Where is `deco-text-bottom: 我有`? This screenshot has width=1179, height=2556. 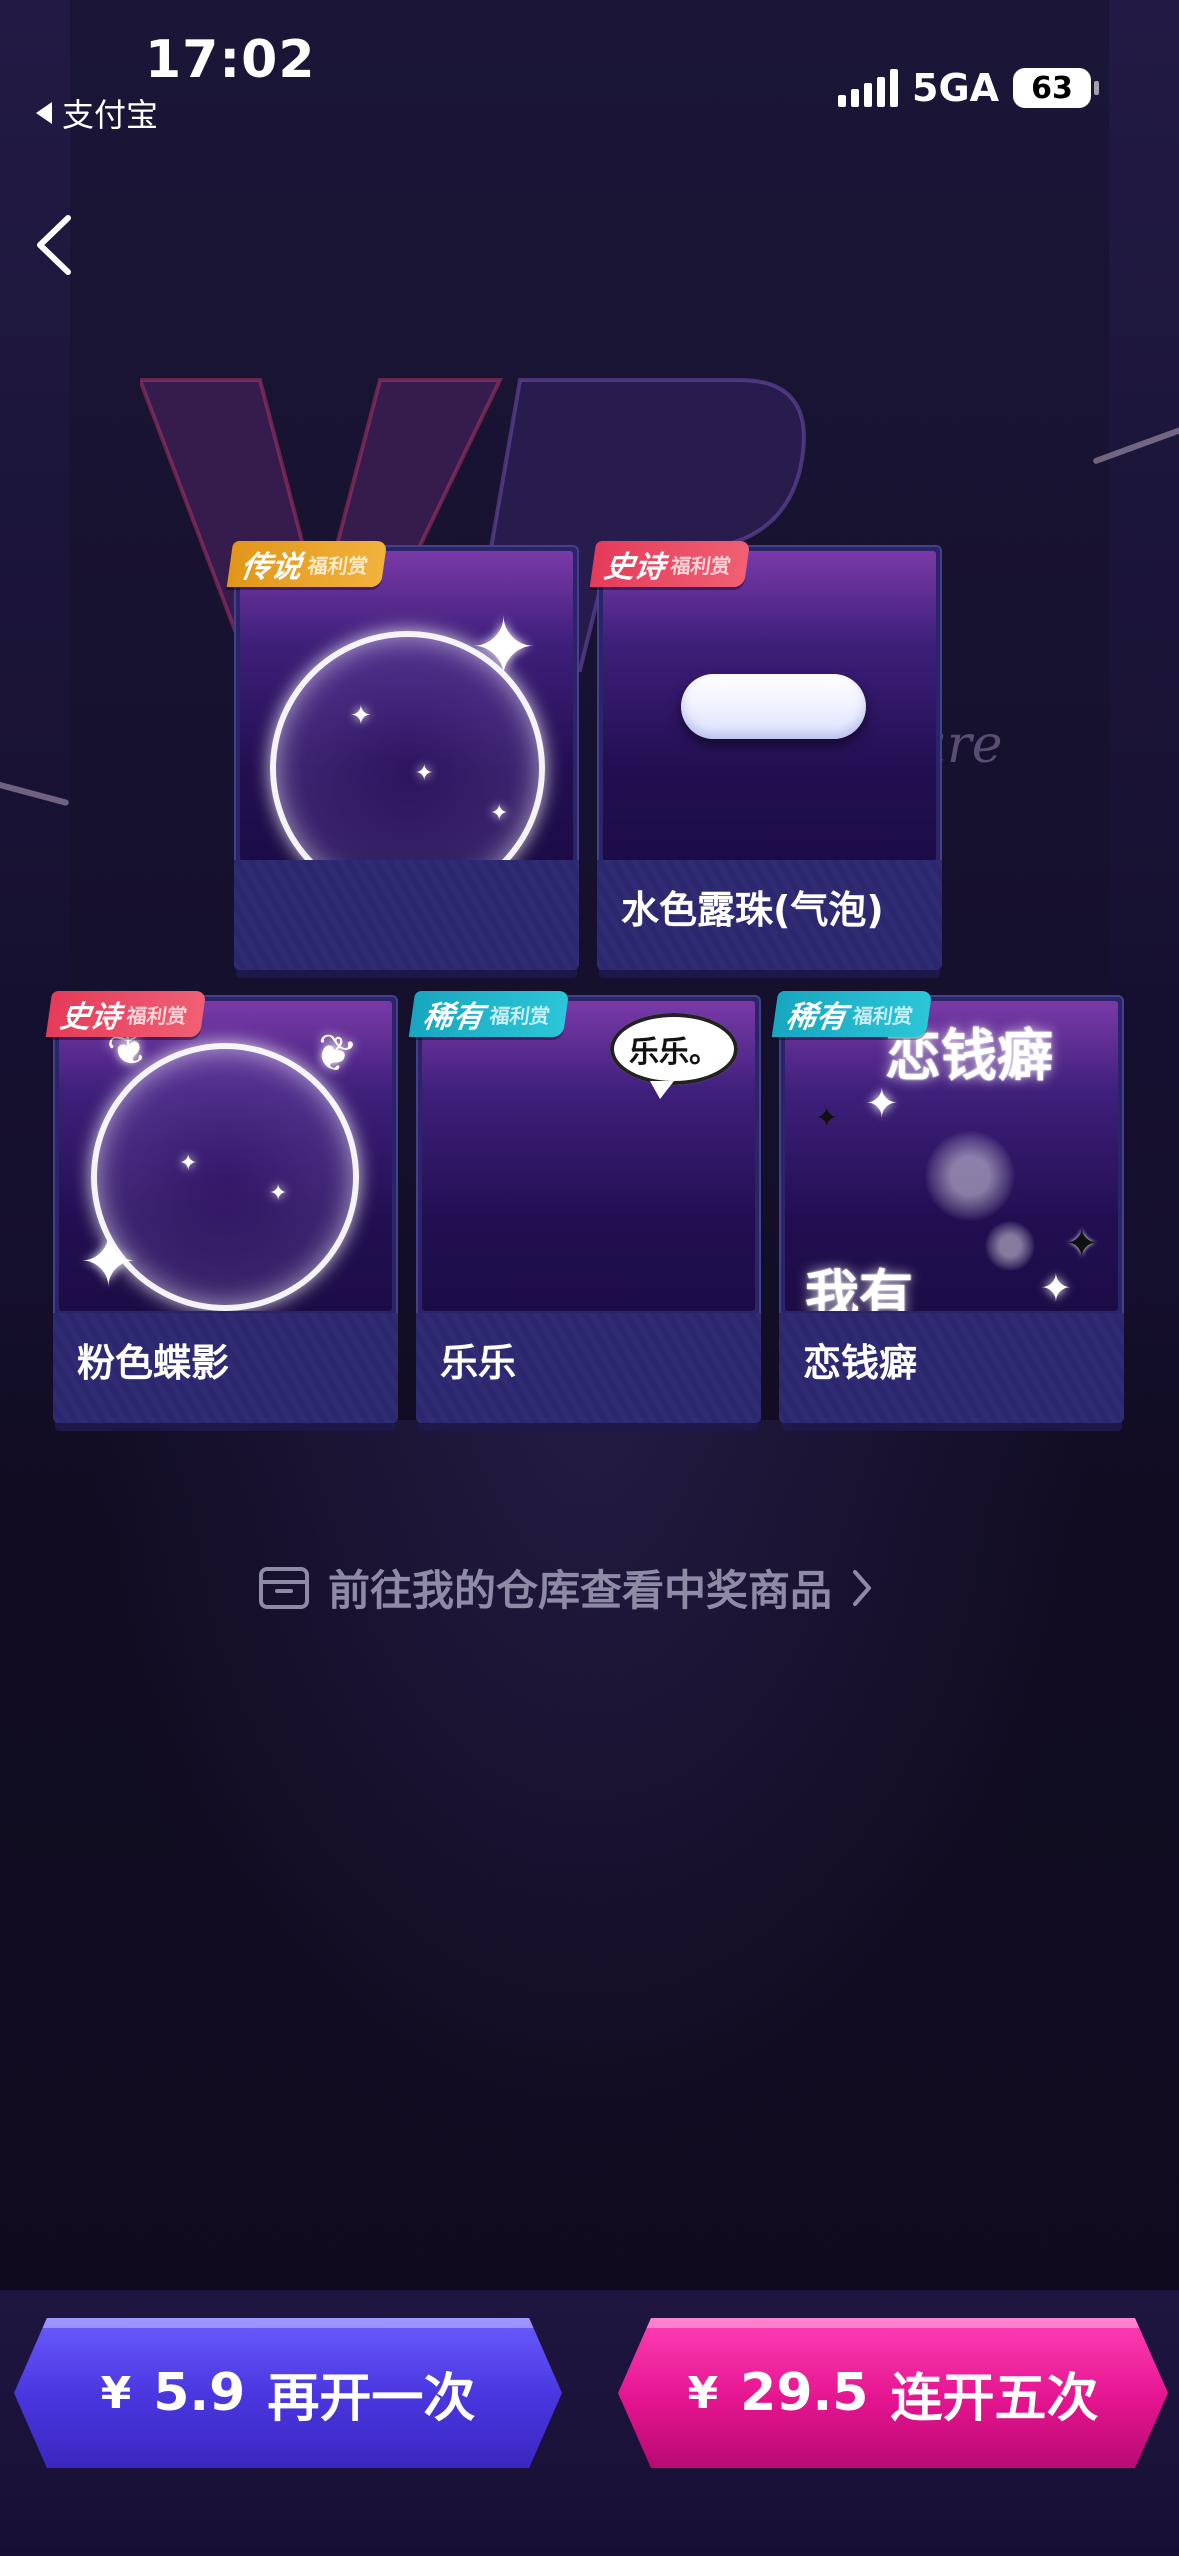 deco-text-bottom: 我有 is located at coordinates (859, 1287).